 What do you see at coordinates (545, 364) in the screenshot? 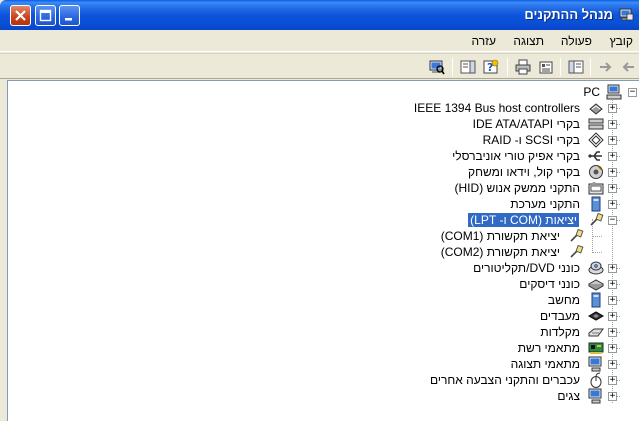
I see `tree-item-label: מתאמי תצוגה` at bounding box center [545, 364].